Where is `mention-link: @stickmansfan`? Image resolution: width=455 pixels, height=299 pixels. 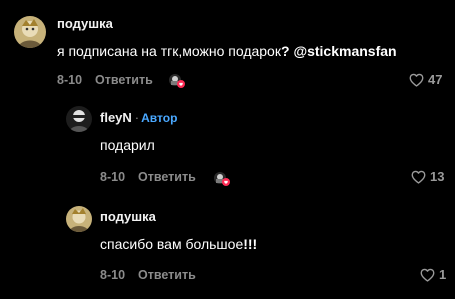 mention-link: @stickmansfan is located at coordinates (344, 51).